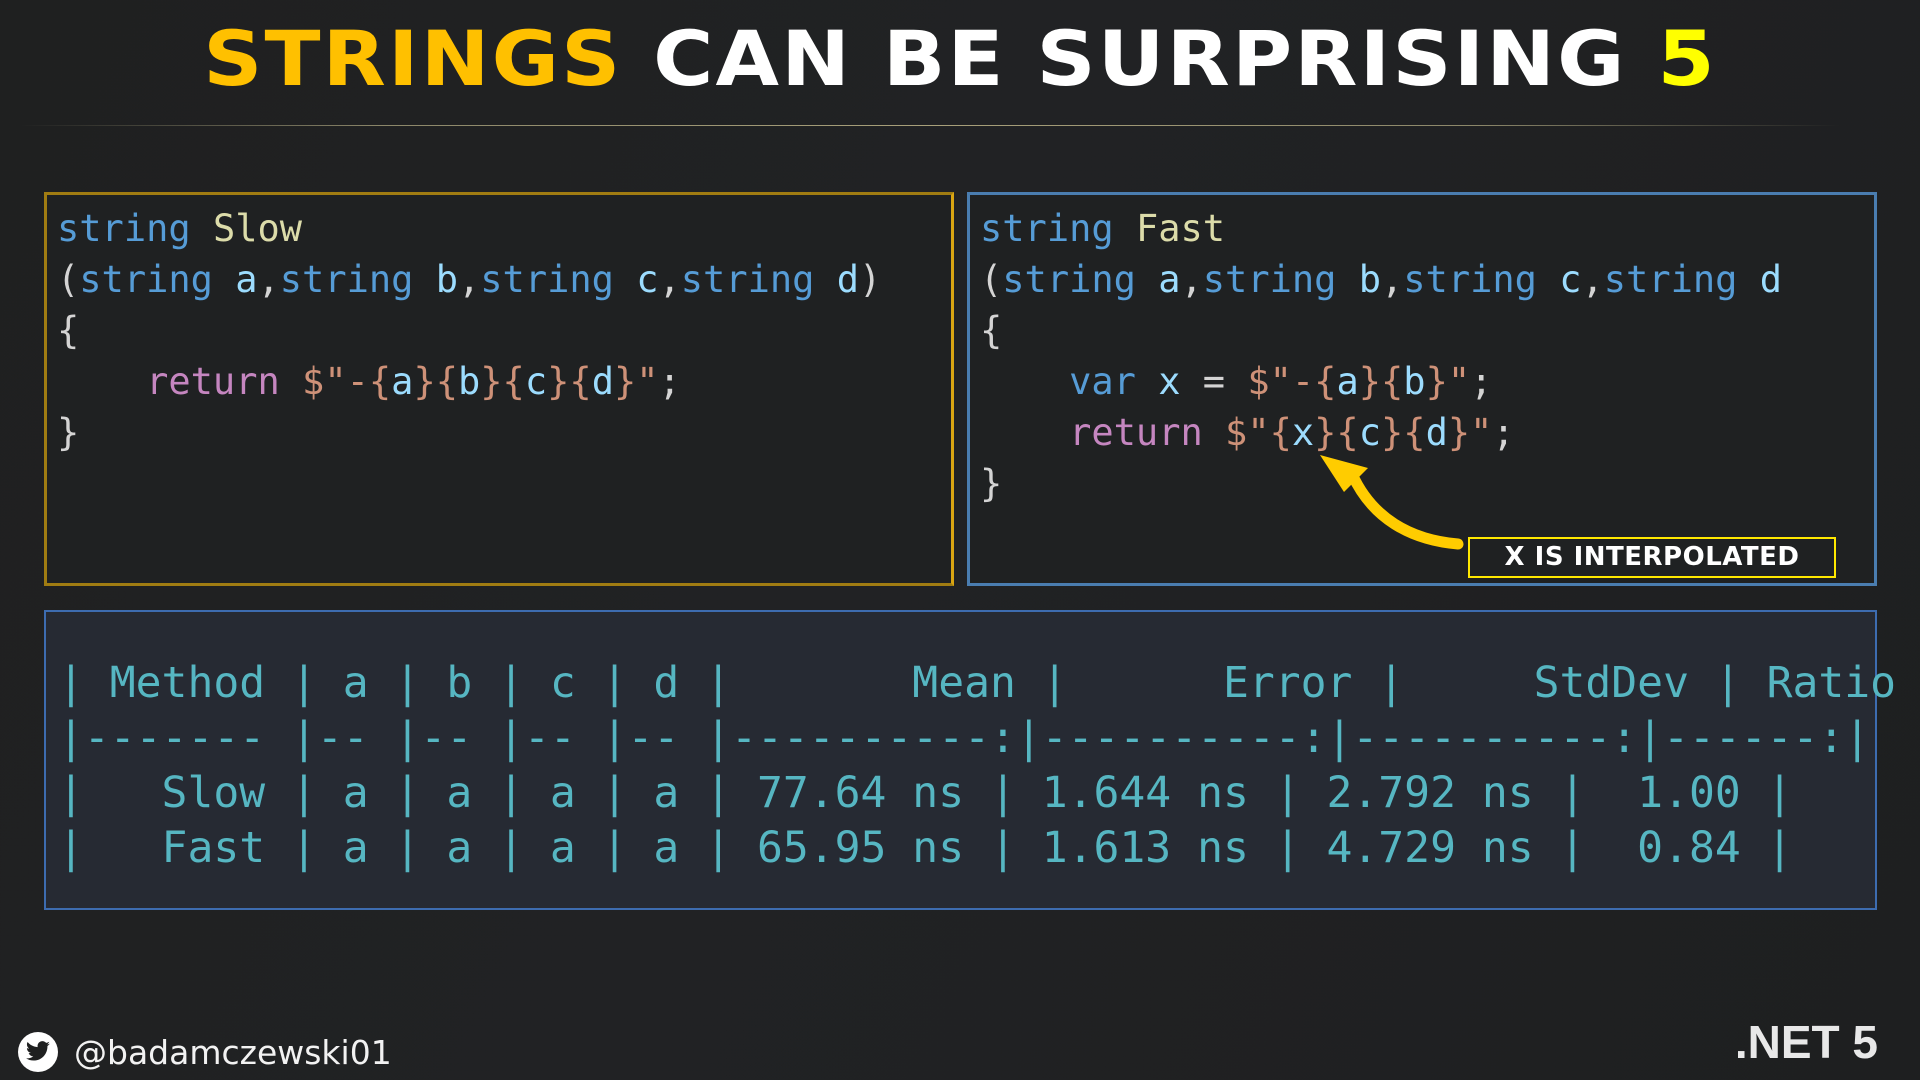 The width and height of the screenshot is (1920, 1080). I want to click on dotnet-brand: .NET 5, so click(1806, 1042).